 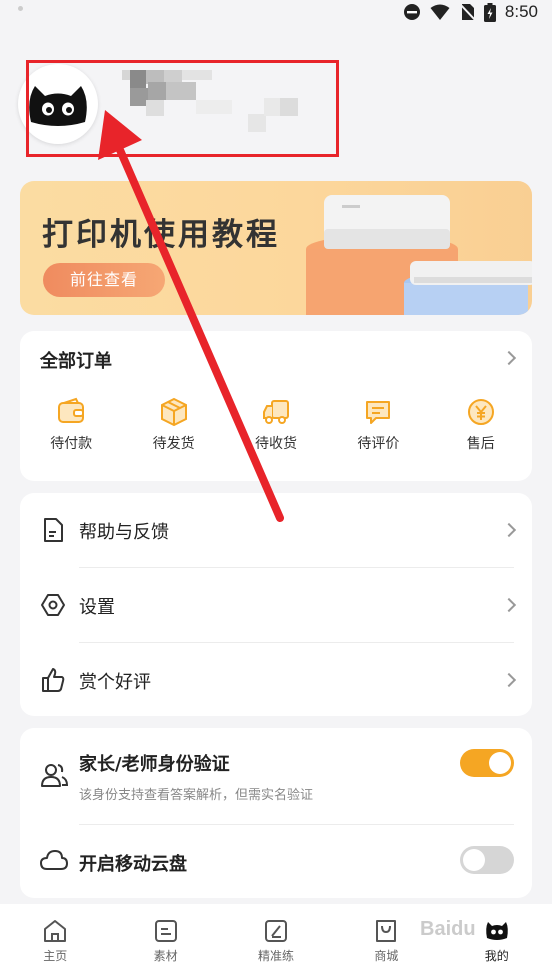 I want to click on banner-view-button: 前往查看, so click(x=104, y=280).